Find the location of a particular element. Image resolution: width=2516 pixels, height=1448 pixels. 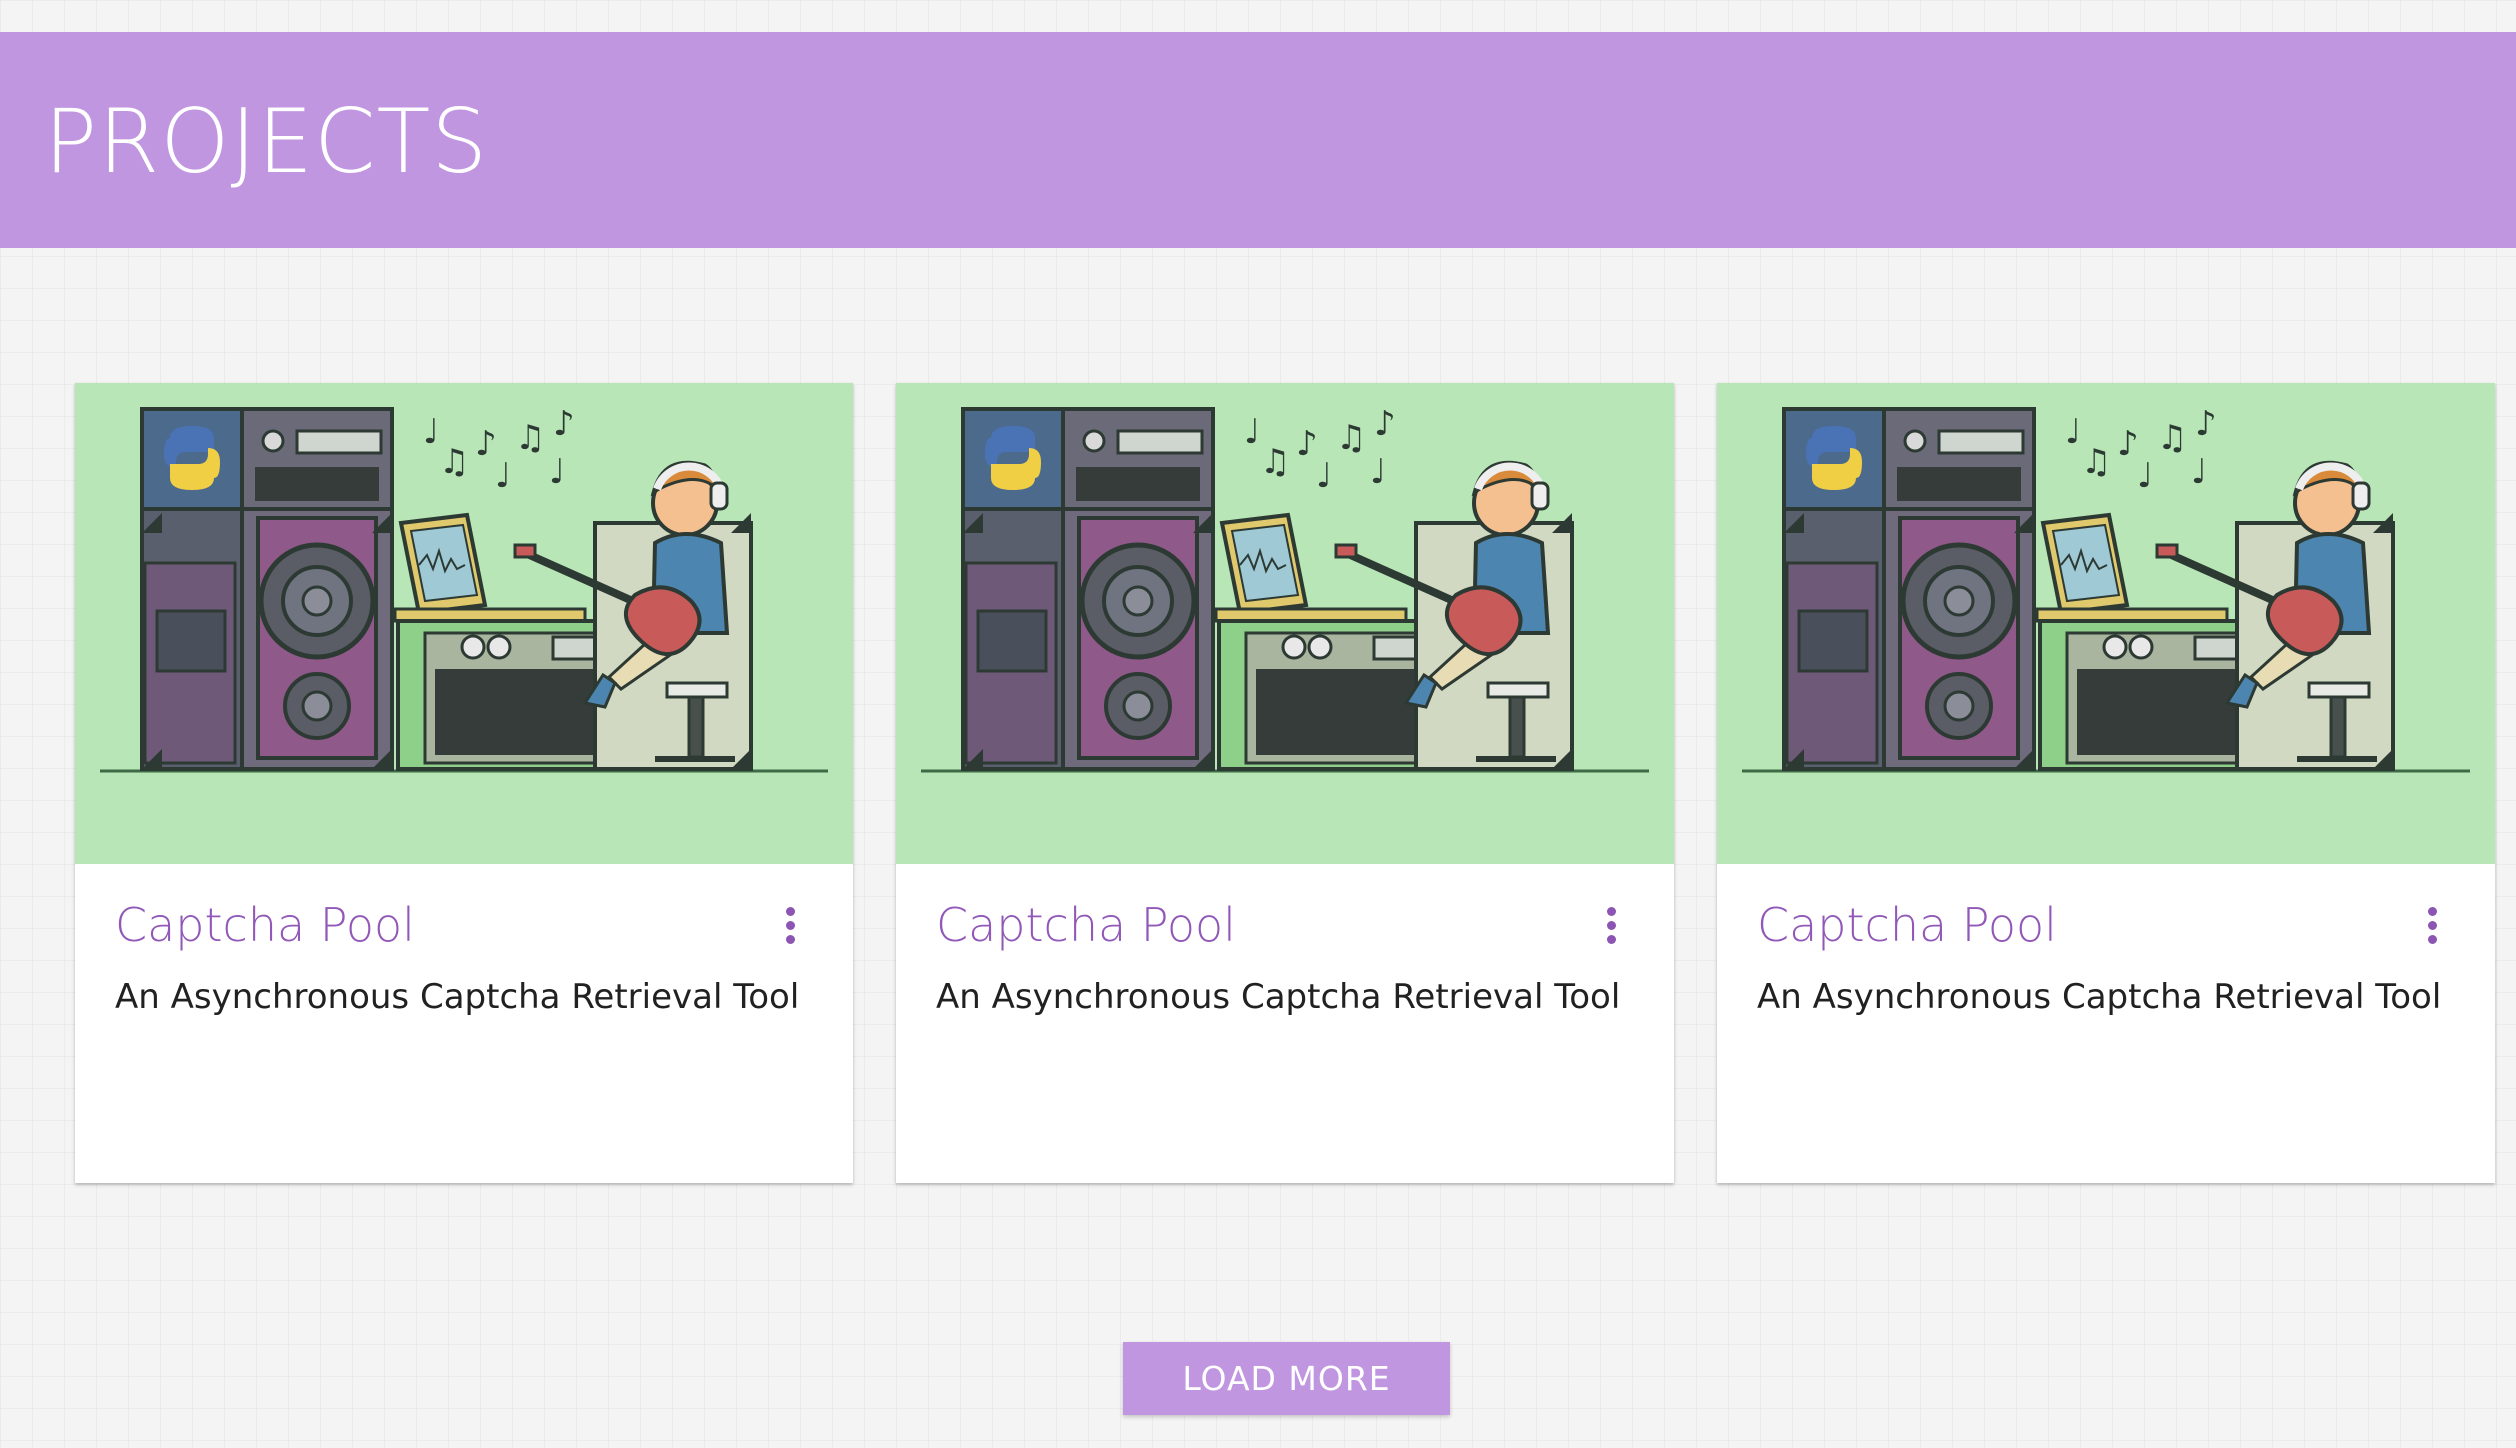

projects-header: PROJECTS is located at coordinates (1258, 140).